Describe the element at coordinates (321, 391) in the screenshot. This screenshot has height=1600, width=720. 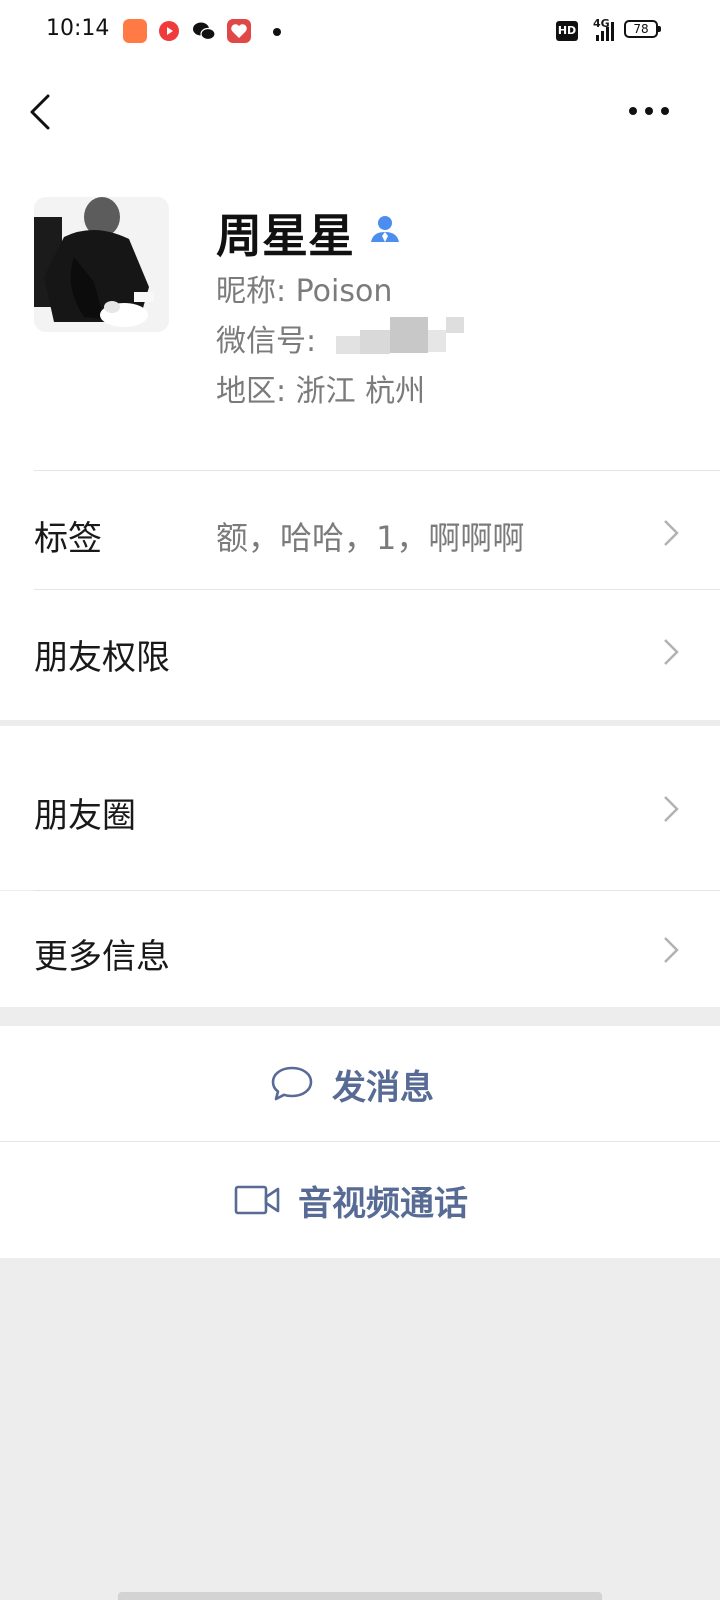
I see `region-line: 地区: 浙江 杭州` at that location.